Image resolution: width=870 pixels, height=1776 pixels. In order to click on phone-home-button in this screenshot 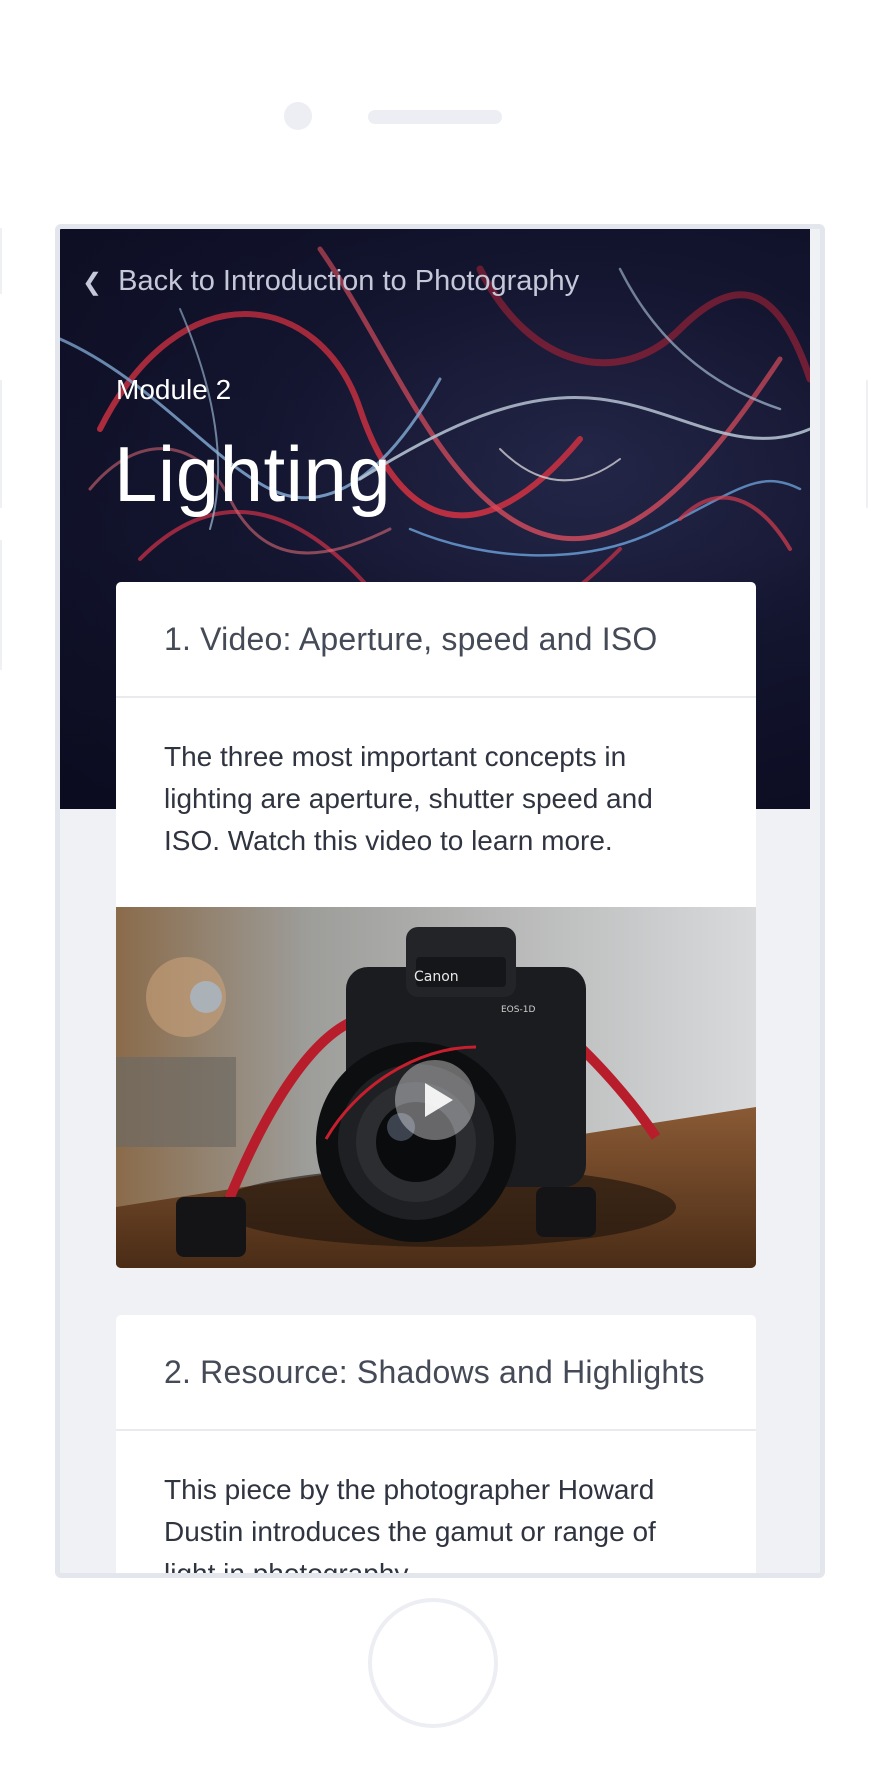, I will do `click(433, 1663)`.